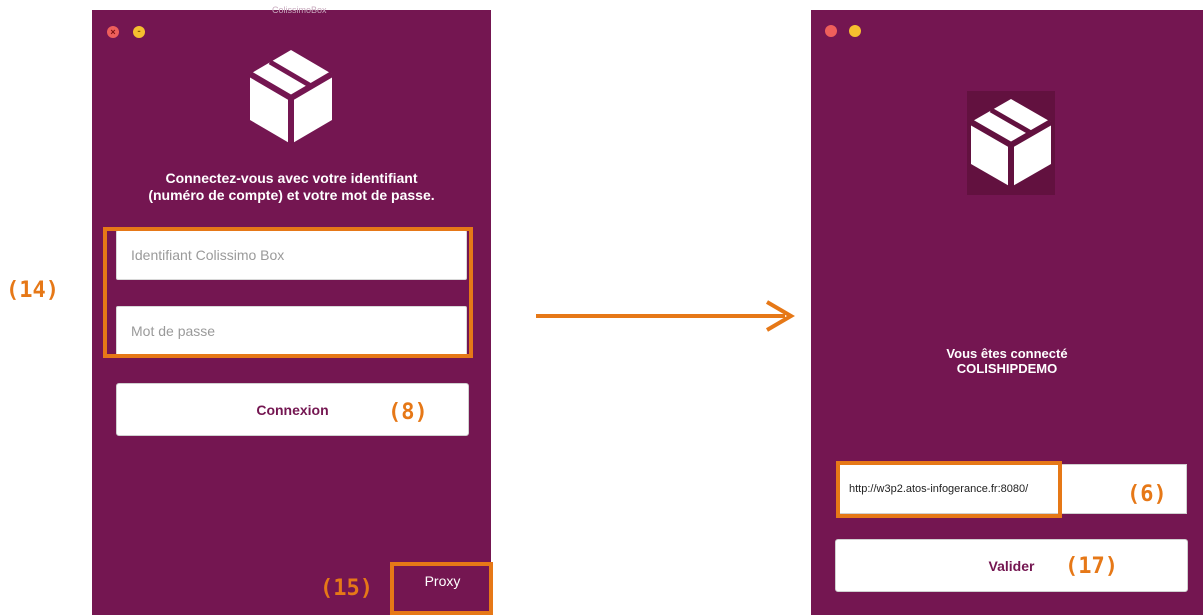  I want to click on connection-status: Vous êtes connecté COLISHIPDEMO, so click(1007, 361).